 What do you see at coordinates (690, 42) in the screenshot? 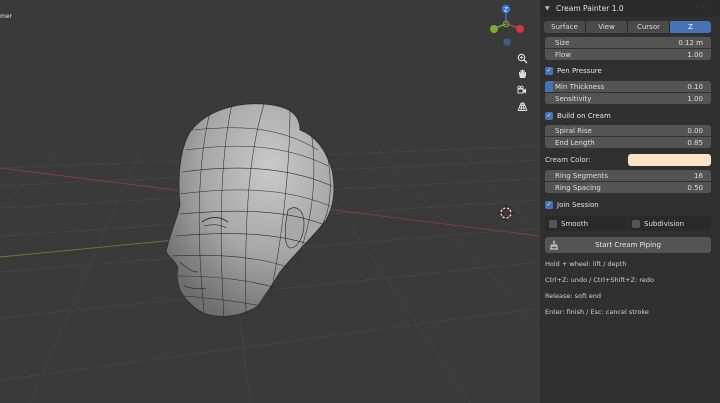
I see `size-value: 0.12 m` at bounding box center [690, 42].